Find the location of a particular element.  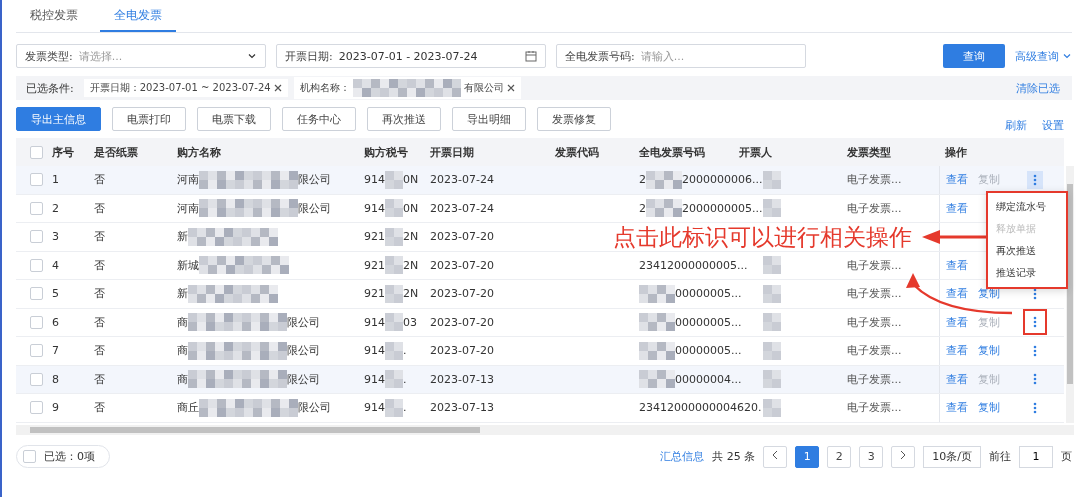

column-header: 购方名称 is located at coordinates (199, 152).